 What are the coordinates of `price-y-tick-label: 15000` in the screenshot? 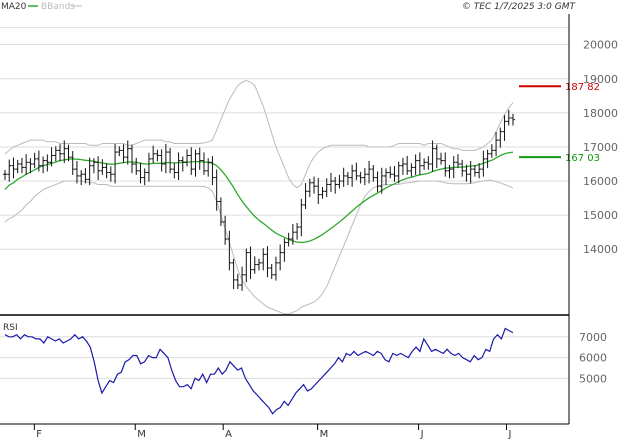 It's located at (600, 215).